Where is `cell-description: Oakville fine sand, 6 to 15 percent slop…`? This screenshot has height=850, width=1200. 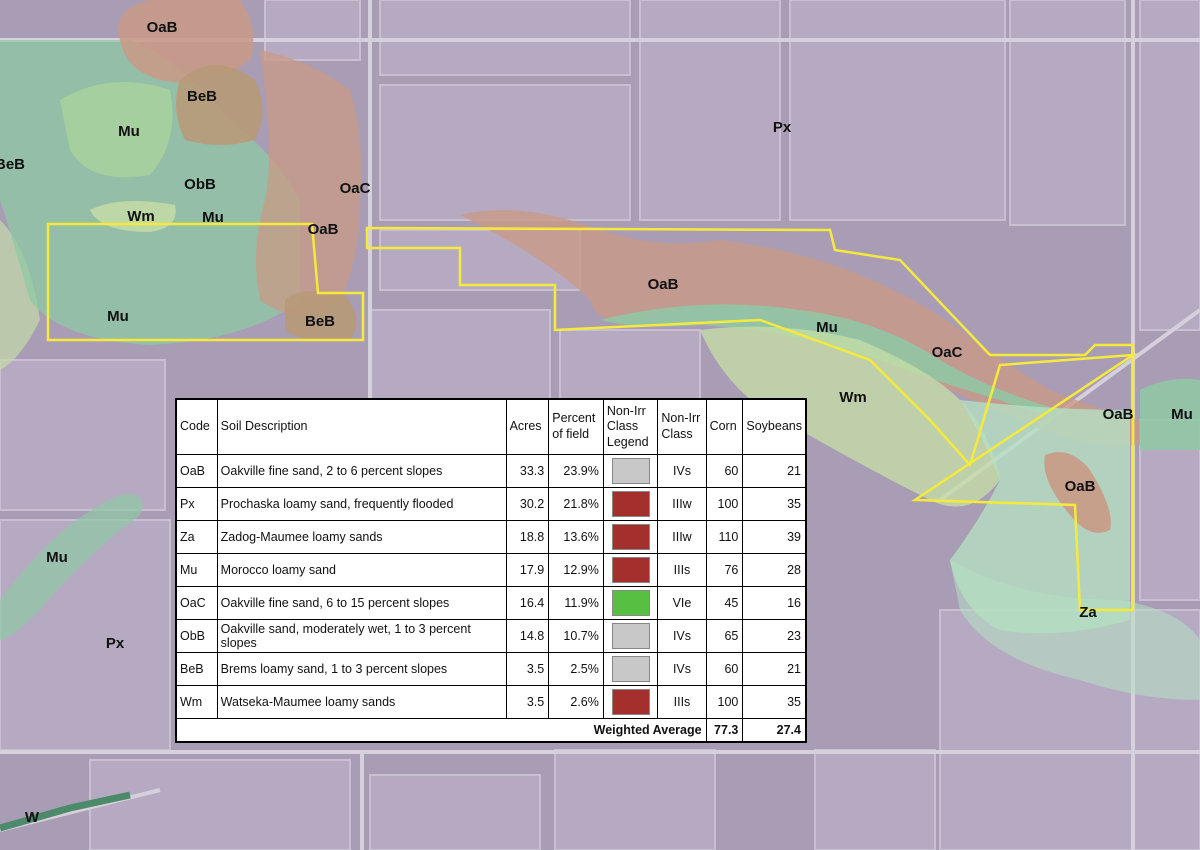
cell-description: Oakville fine sand, 6 to 15 percent slop… is located at coordinates (361, 603).